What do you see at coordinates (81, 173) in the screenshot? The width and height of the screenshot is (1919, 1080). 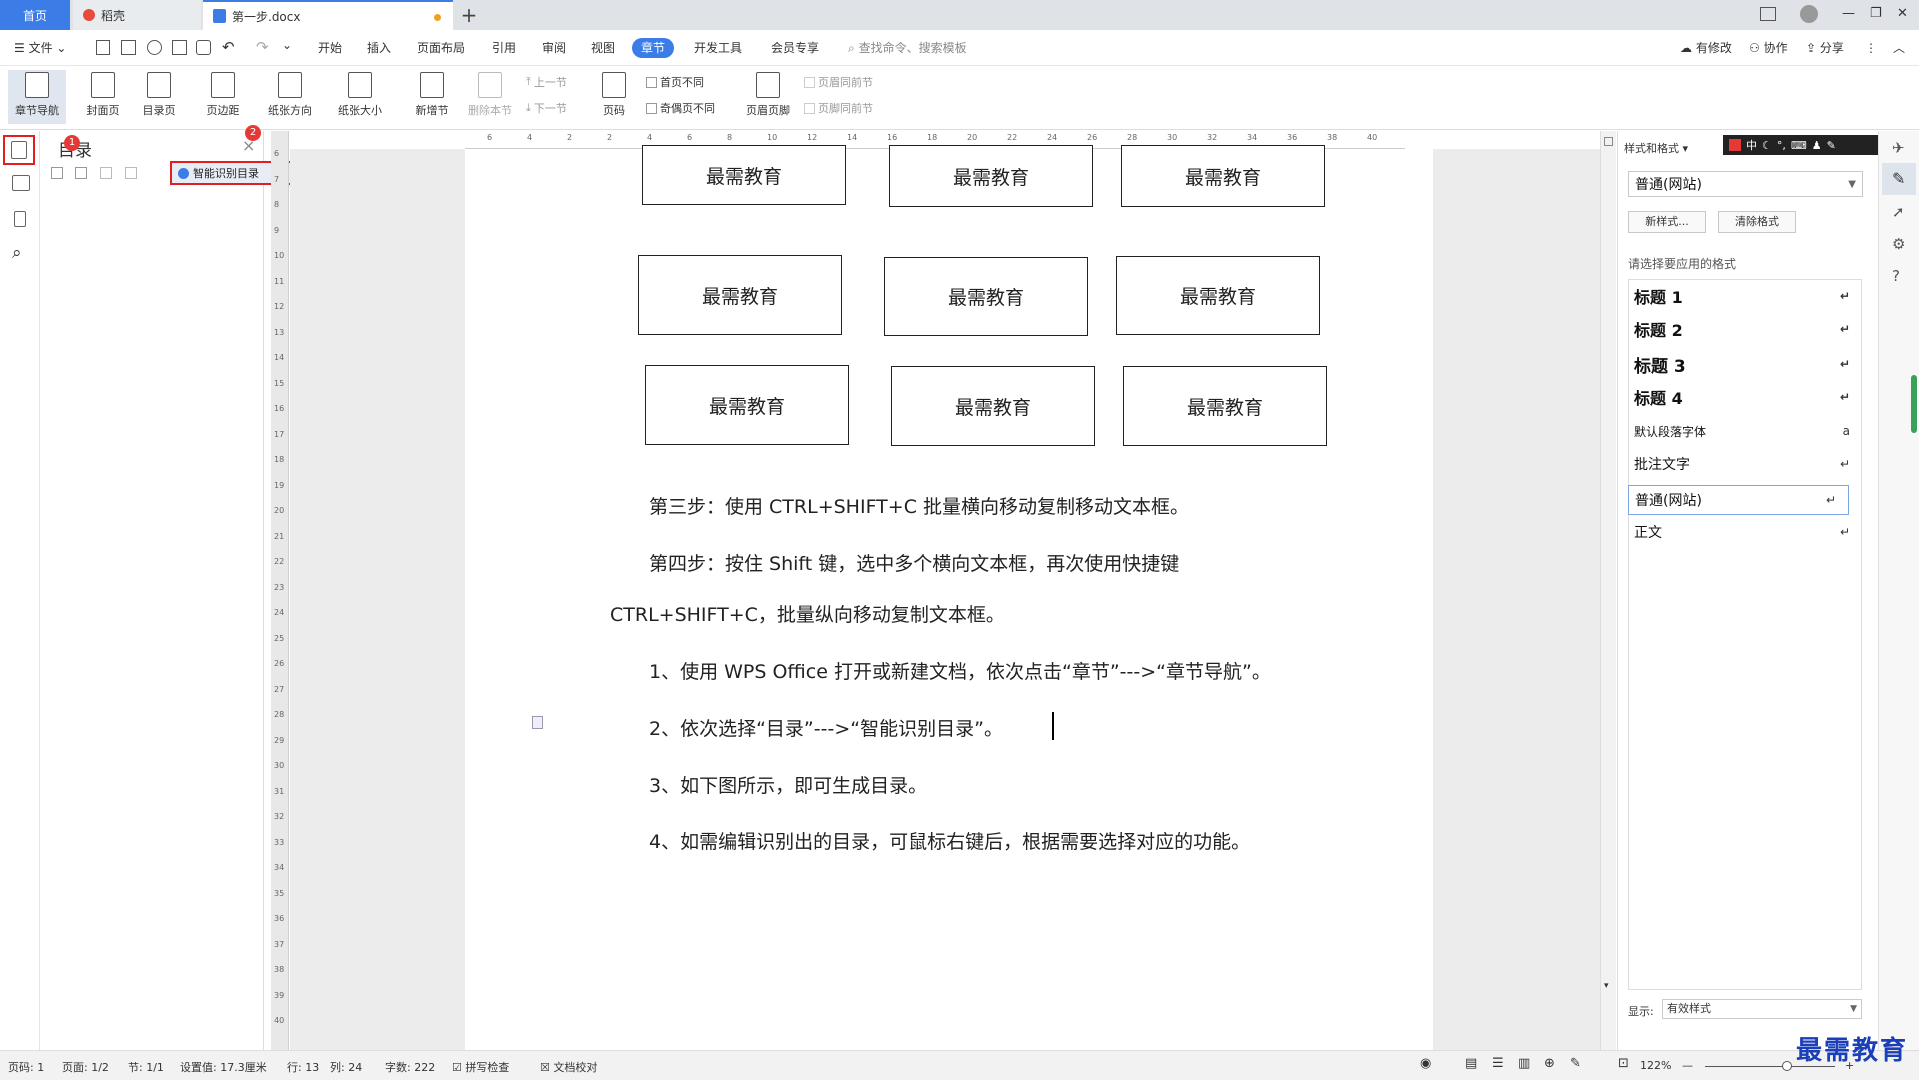 I see `expand-up-icon` at bounding box center [81, 173].